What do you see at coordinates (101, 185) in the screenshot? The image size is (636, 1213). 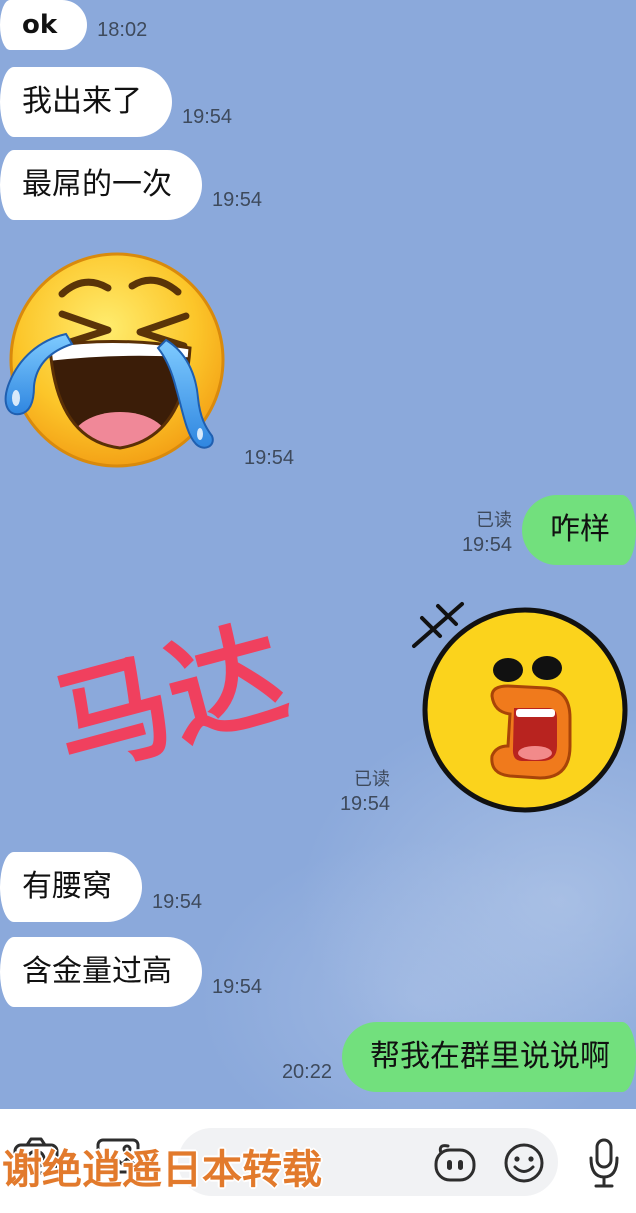 I see `message-bubble: 最屌的一次` at bounding box center [101, 185].